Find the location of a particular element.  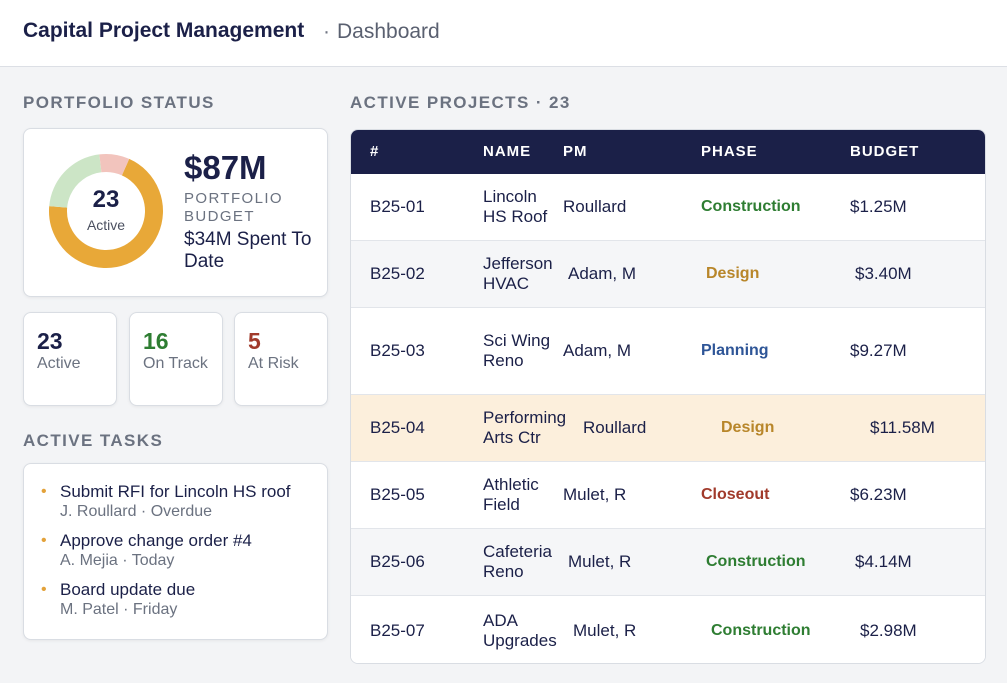

project-budget: $9.27M is located at coordinates (878, 350).